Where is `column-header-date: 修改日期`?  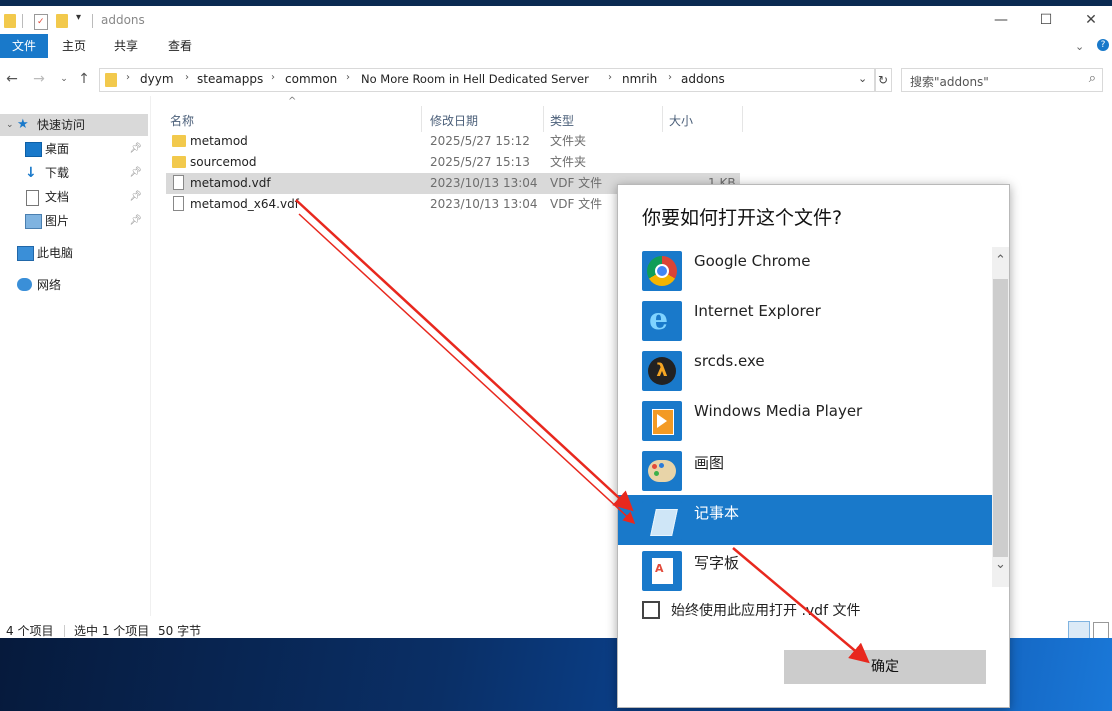
column-header-date: 修改日期 is located at coordinates (454, 121).